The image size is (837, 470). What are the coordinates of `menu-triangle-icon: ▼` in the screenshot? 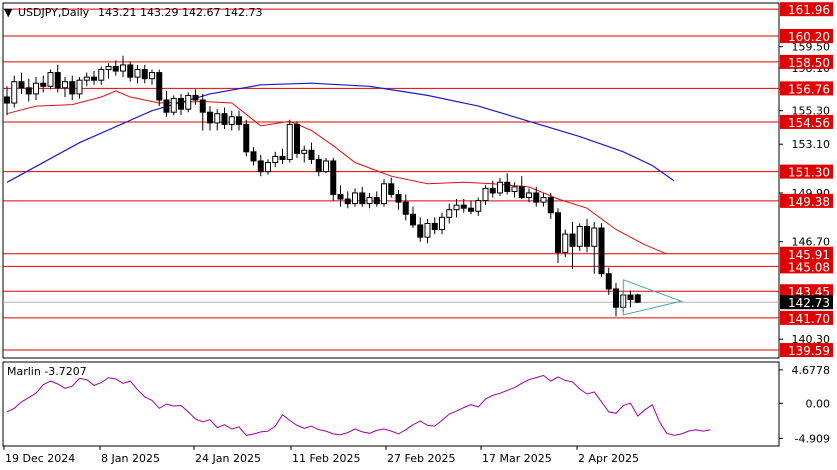 It's located at (8, 12).